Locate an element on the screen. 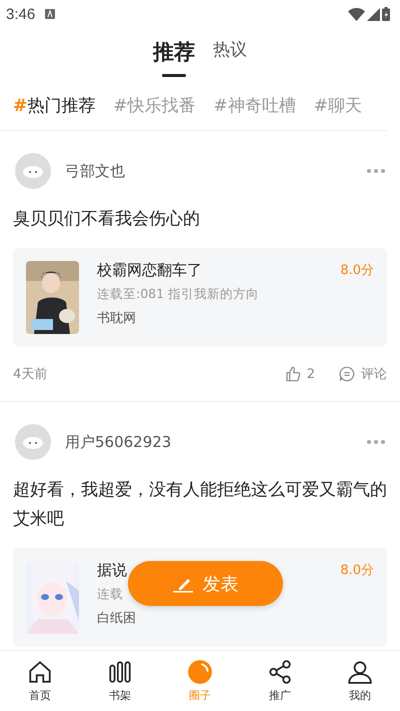  home-icon is located at coordinates (40, 672).